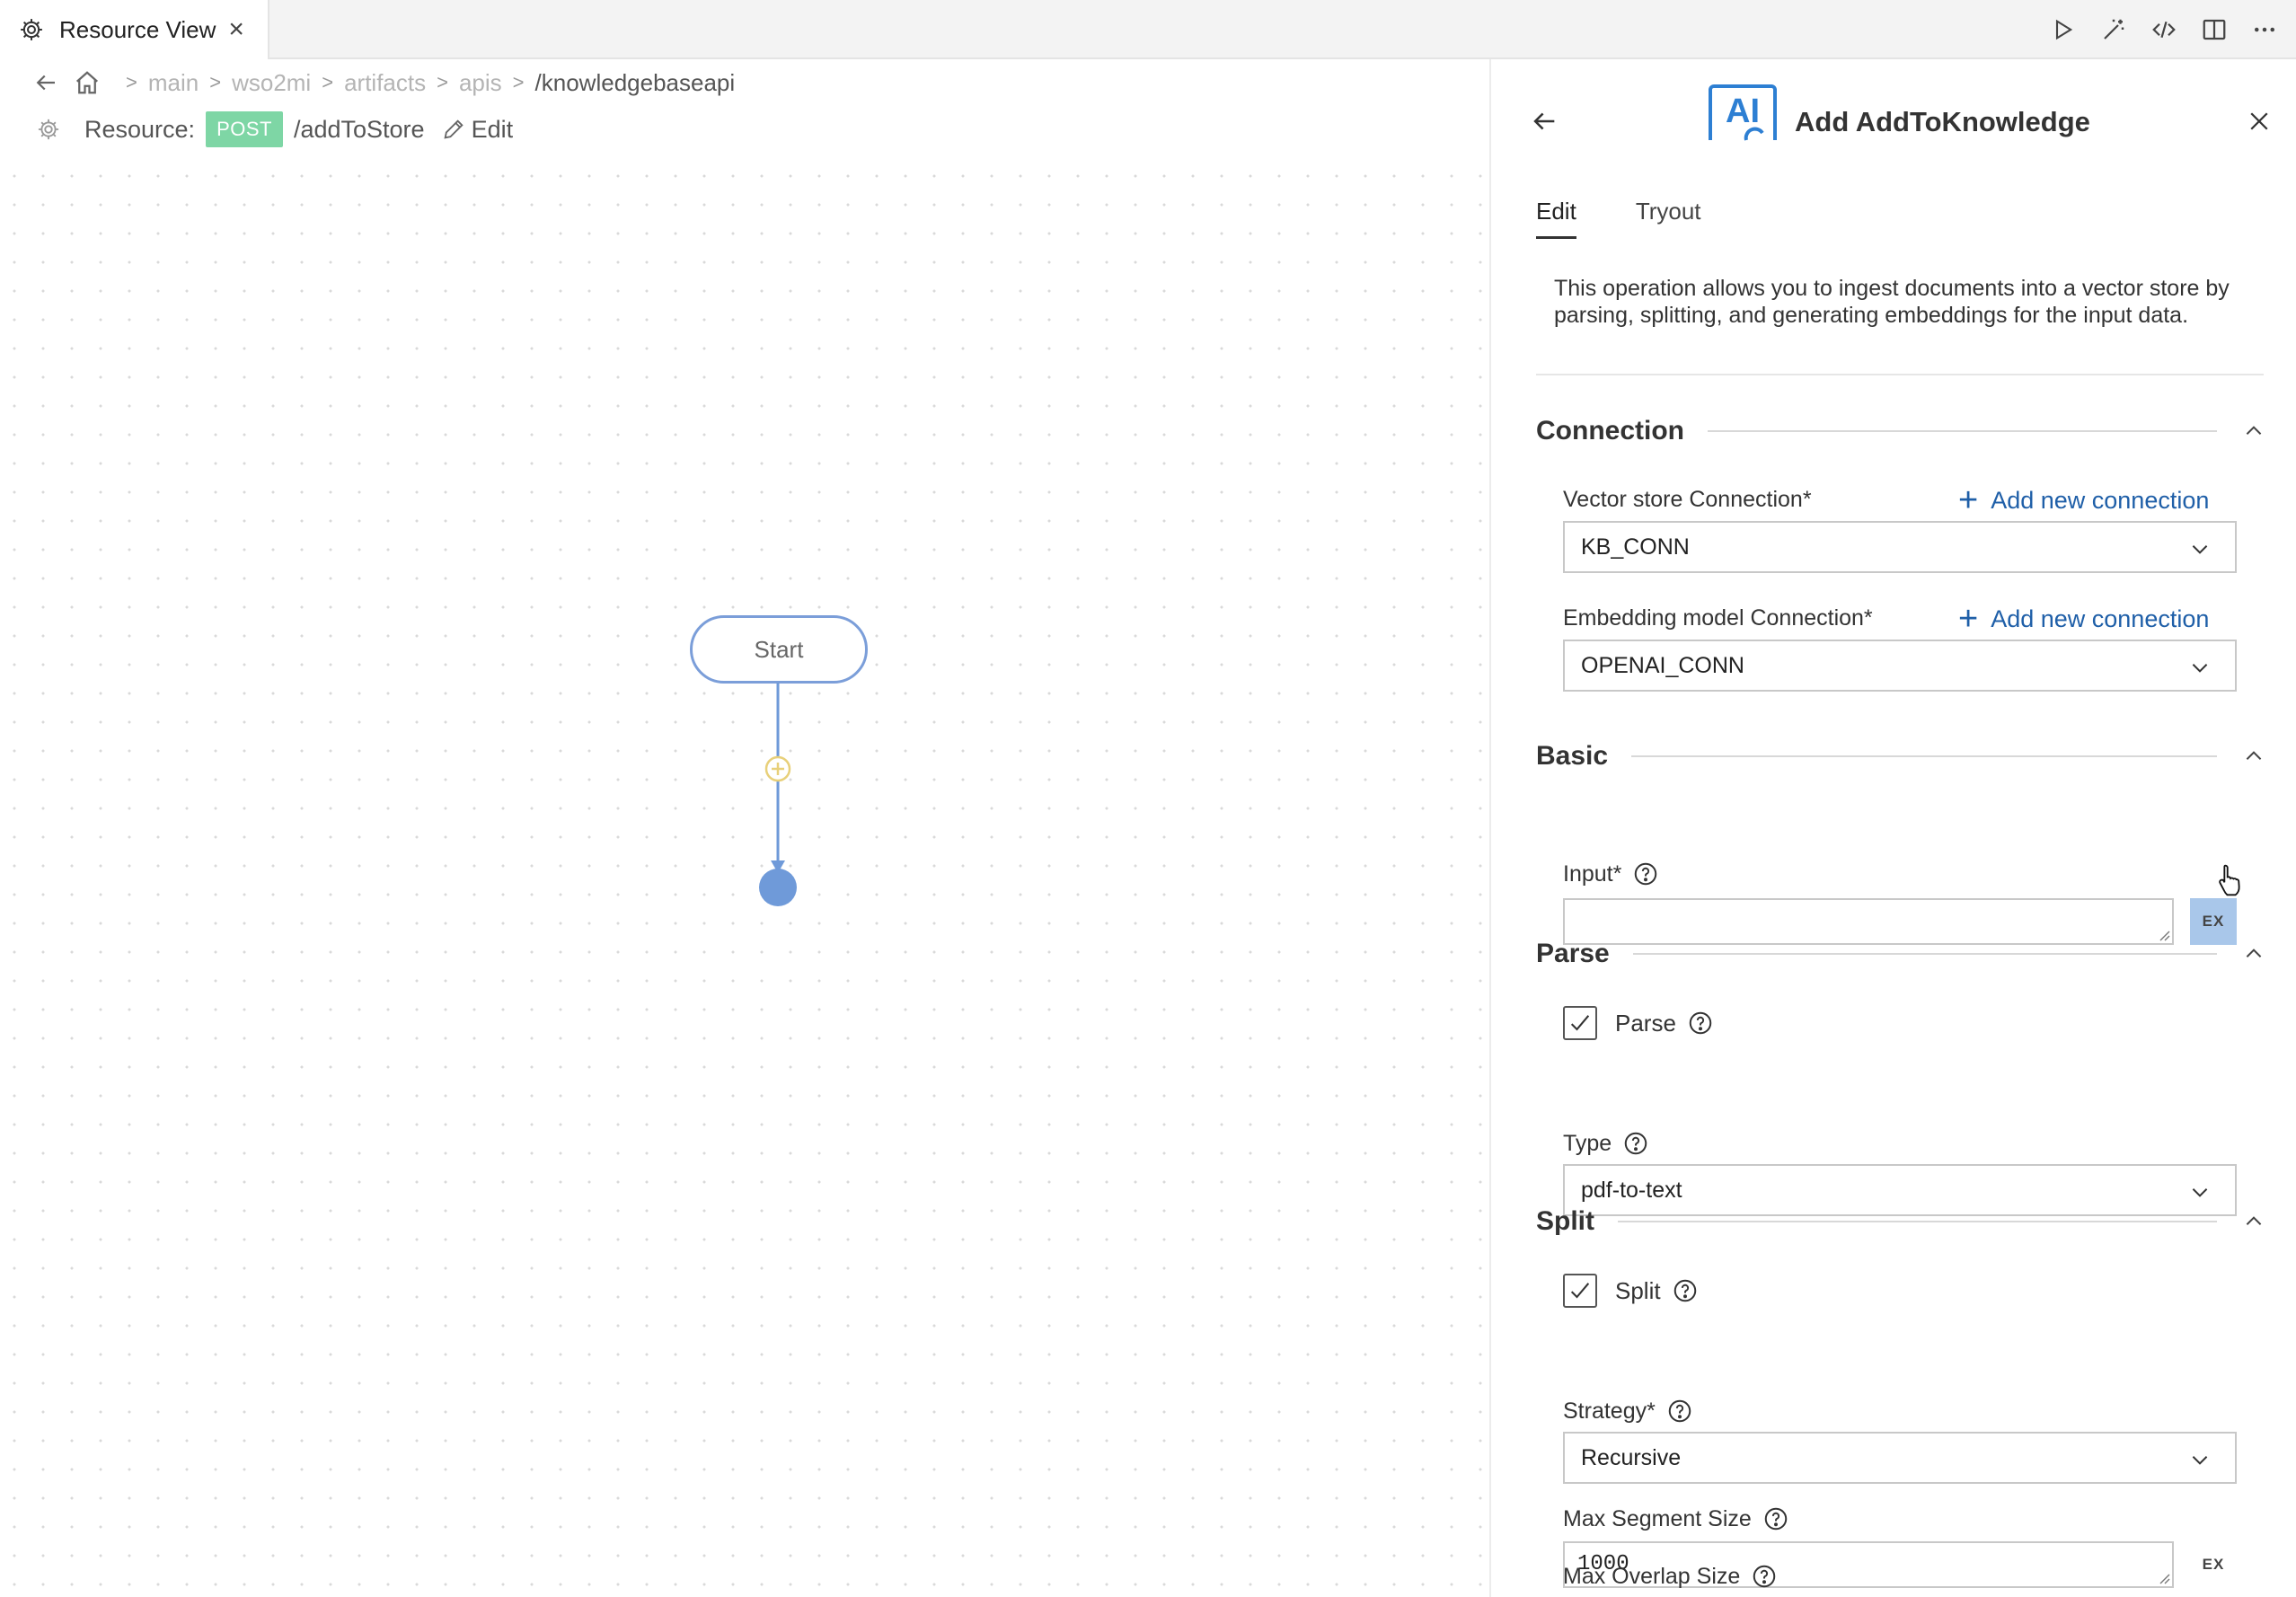  What do you see at coordinates (2213, 1564) in the screenshot?
I see `expression-toggle-button: EX` at bounding box center [2213, 1564].